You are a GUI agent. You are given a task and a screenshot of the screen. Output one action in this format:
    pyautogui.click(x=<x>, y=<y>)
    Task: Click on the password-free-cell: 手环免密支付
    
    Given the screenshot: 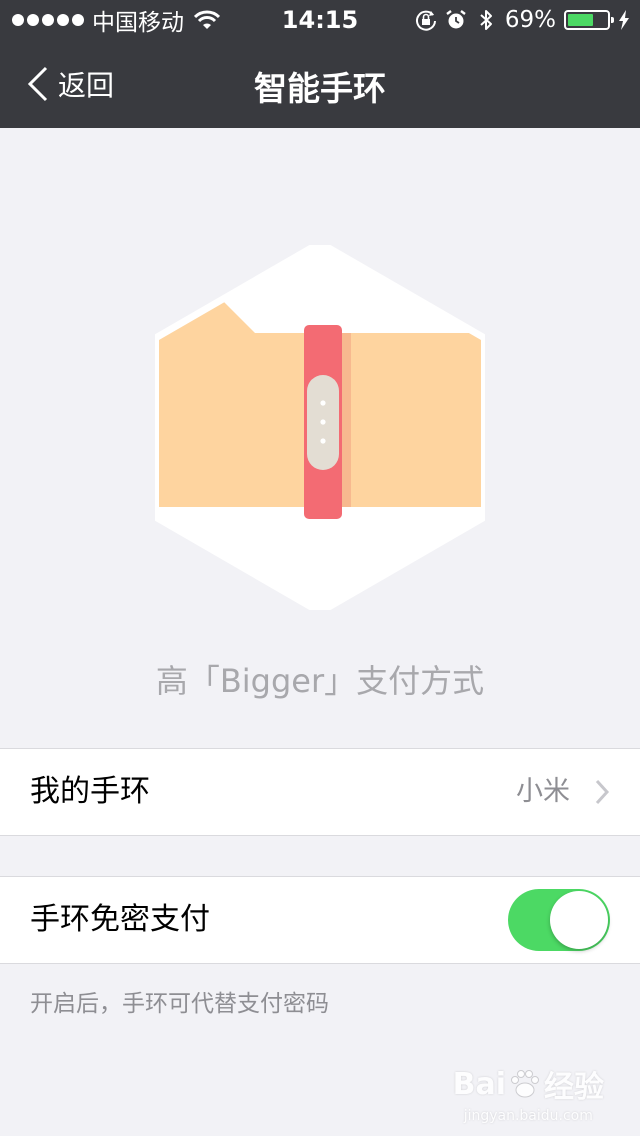 What is the action you would take?
    pyautogui.click(x=320, y=920)
    